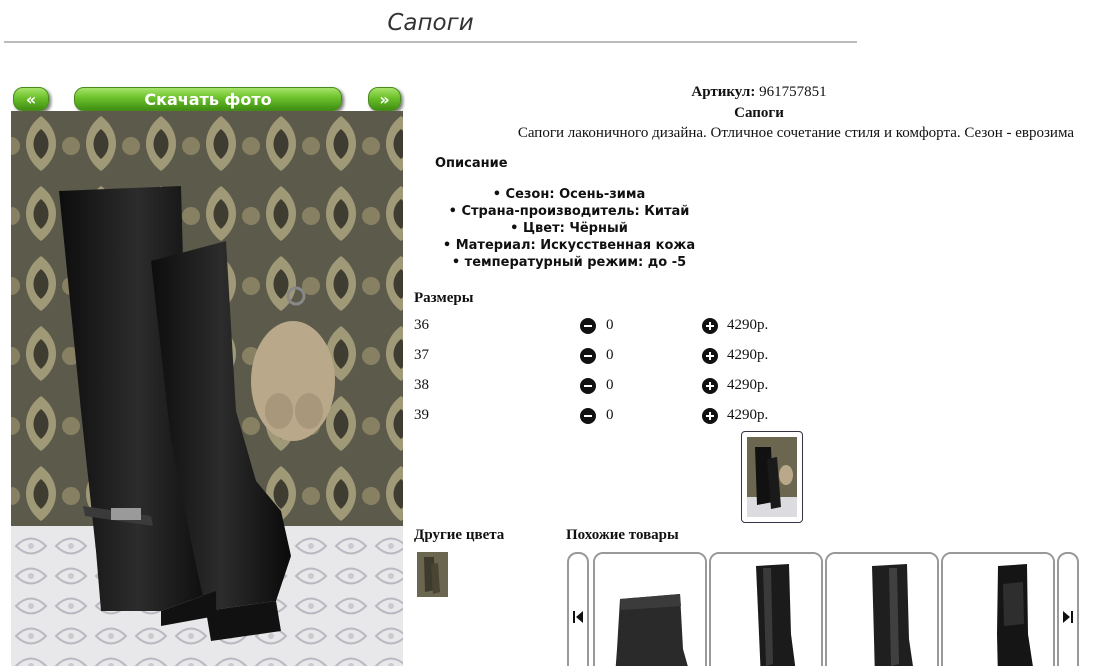 This screenshot has width=1109, height=666. Describe the element at coordinates (793, 92) in the screenshot. I see `article-value: 961757851` at that location.